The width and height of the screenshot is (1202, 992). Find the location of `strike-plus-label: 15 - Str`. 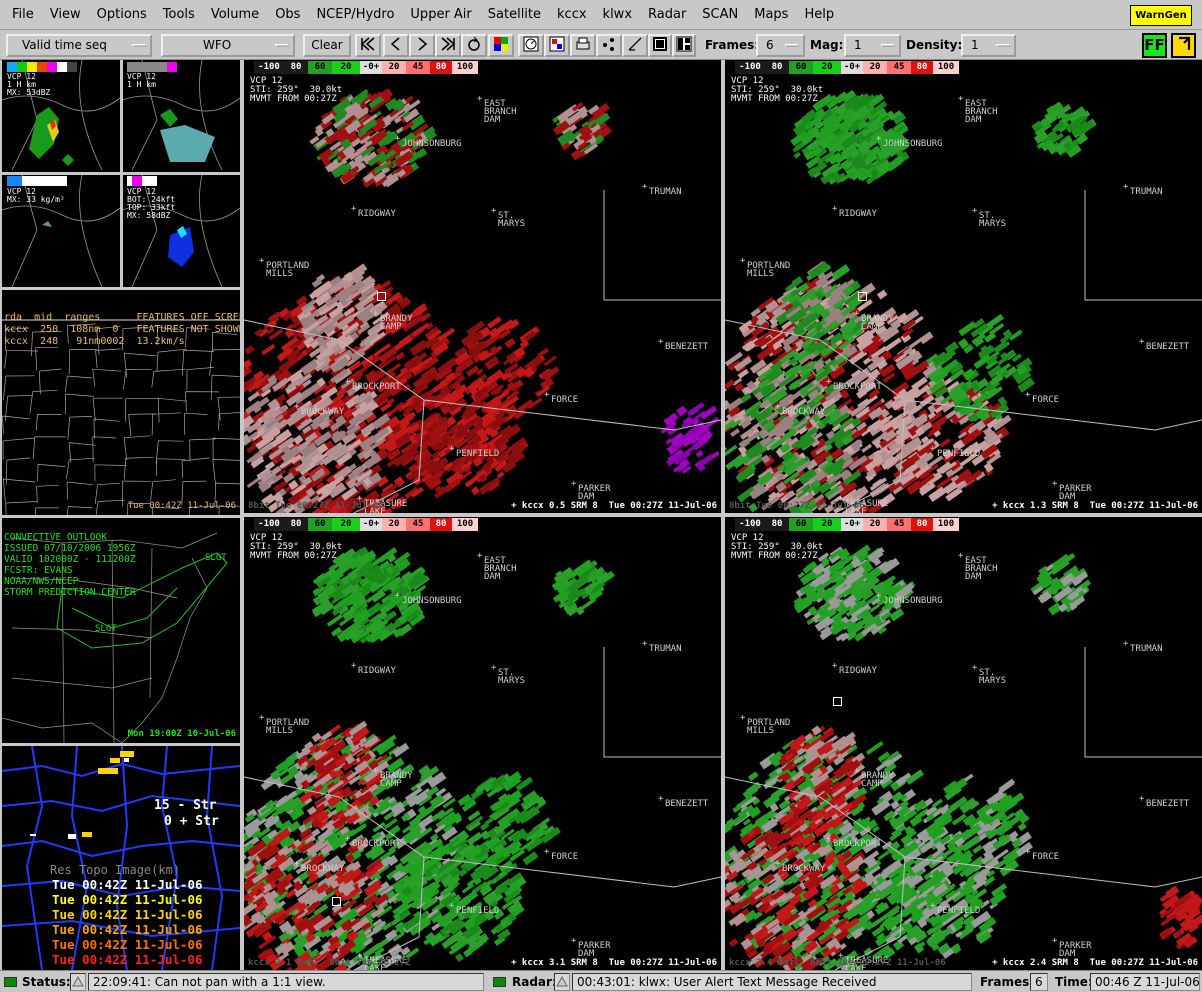

strike-plus-label: 15 - Str is located at coordinates (185, 805).